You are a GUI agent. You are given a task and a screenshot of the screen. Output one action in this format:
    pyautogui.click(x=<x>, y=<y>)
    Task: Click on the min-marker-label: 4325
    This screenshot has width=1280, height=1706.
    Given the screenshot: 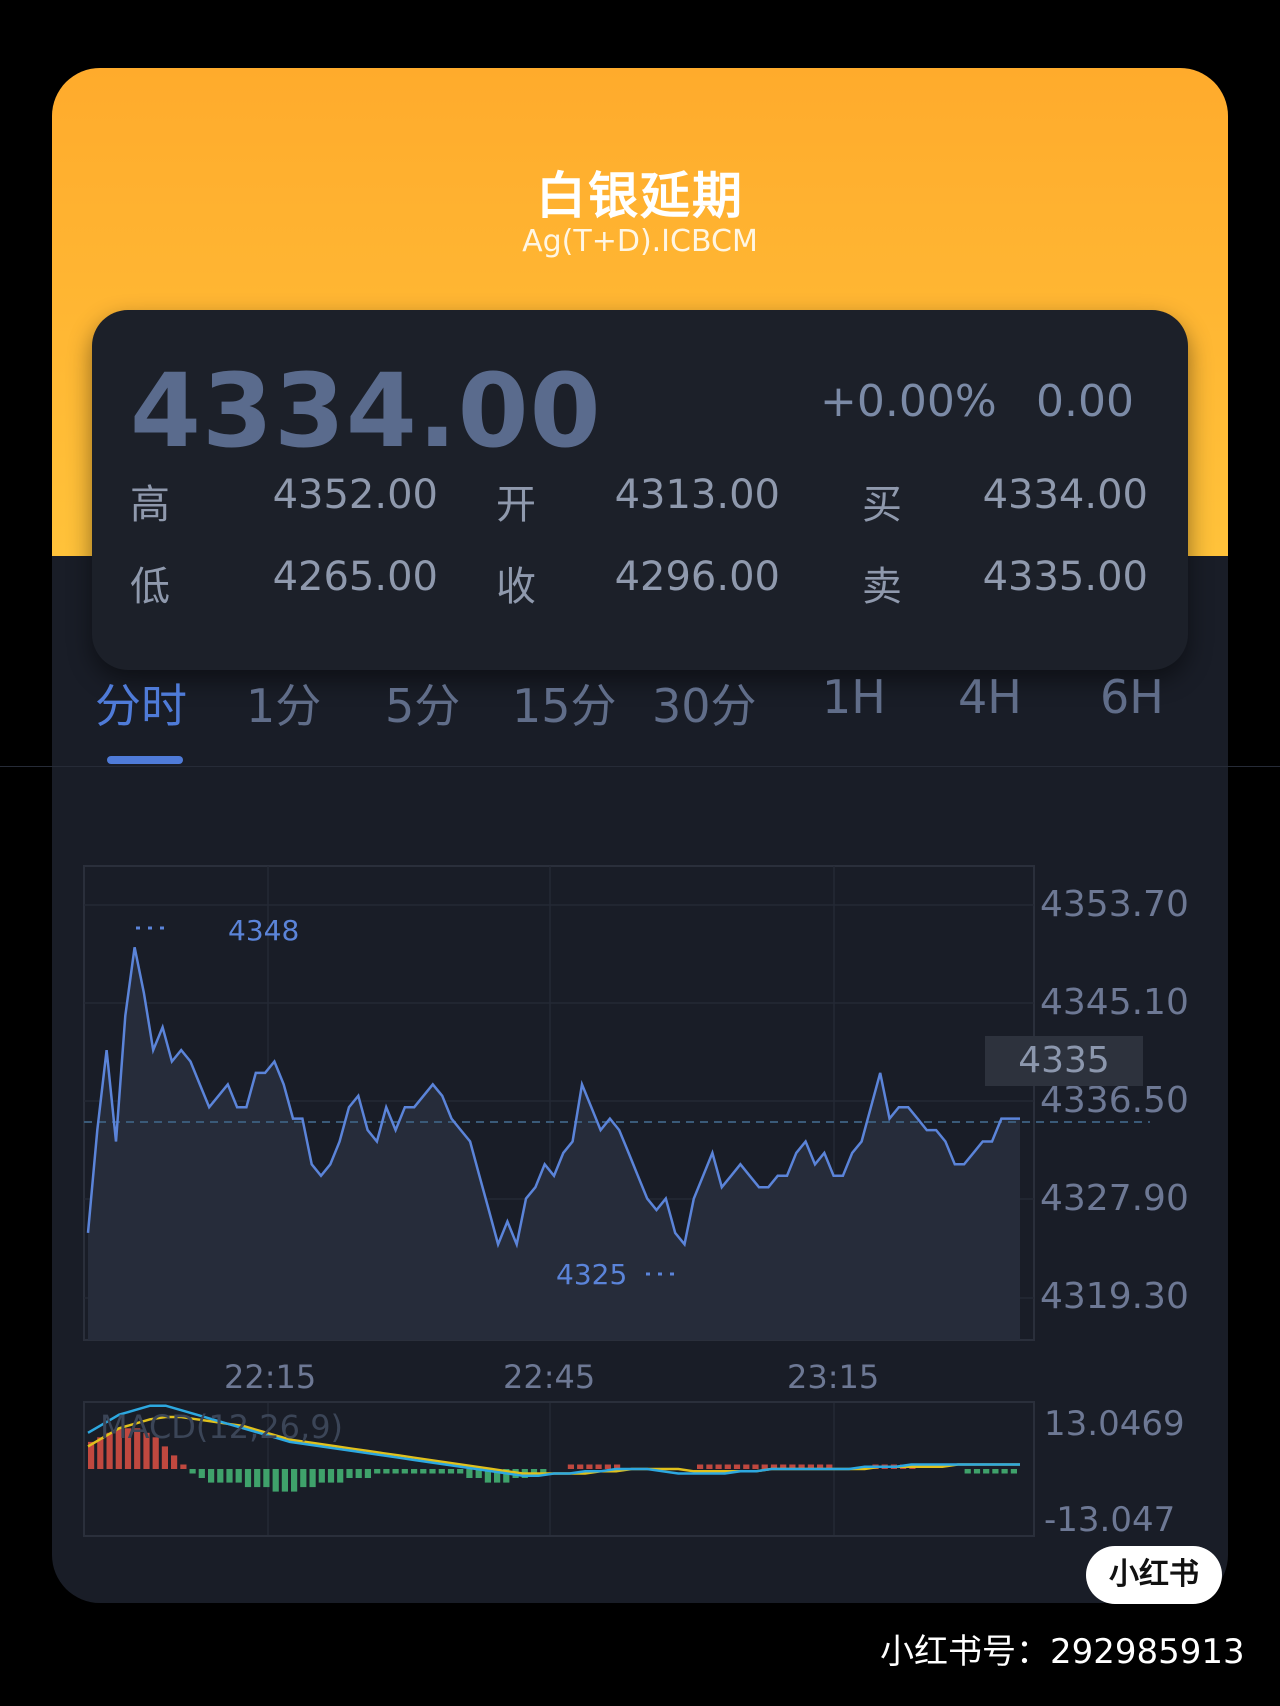 What is the action you would take?
    pyautogui.click(x=591, y=1274)
    